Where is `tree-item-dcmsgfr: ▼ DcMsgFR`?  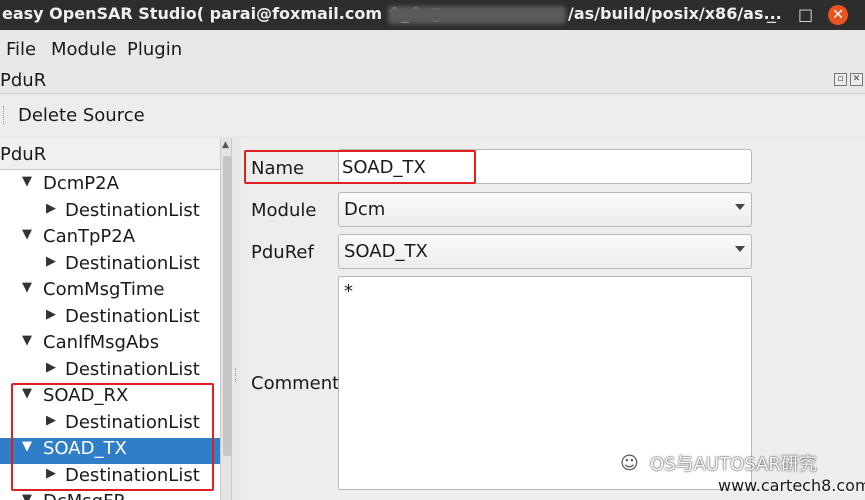 tree-item-dcmsgfr: ▼ DcMsgFR is located at coordinates (110, 495).